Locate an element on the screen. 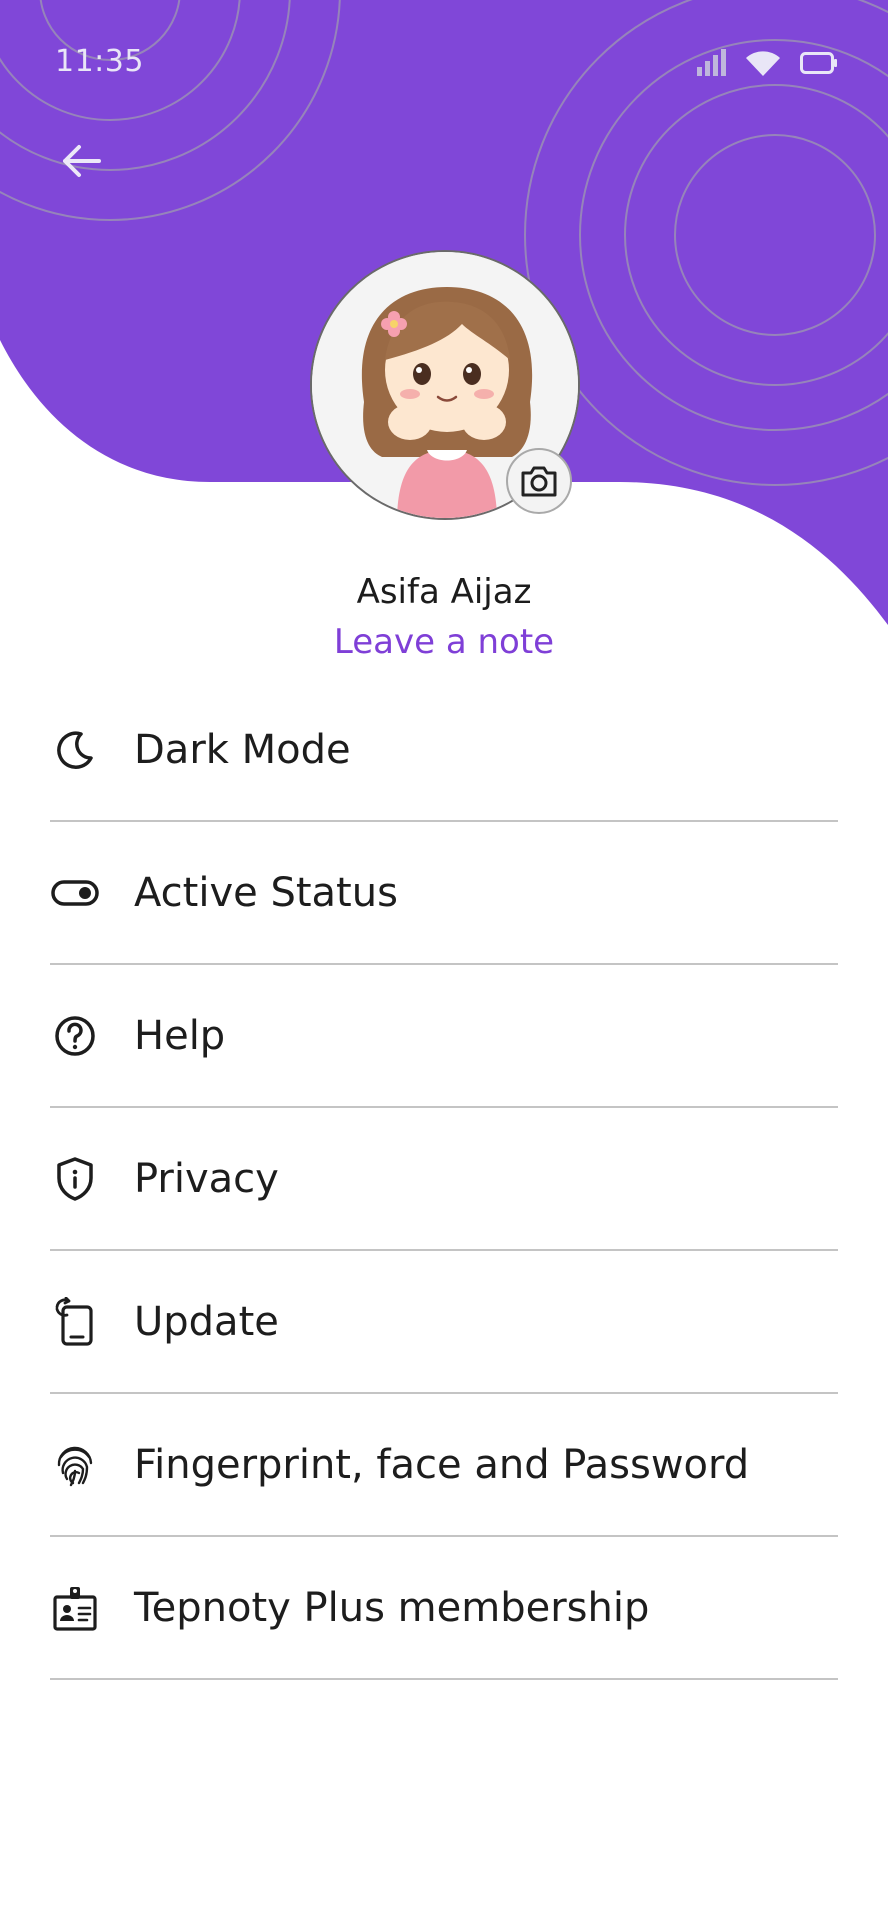 This screenshot has width=888, height=1920. id-badge-icon is located at coordinates (75, 1608).